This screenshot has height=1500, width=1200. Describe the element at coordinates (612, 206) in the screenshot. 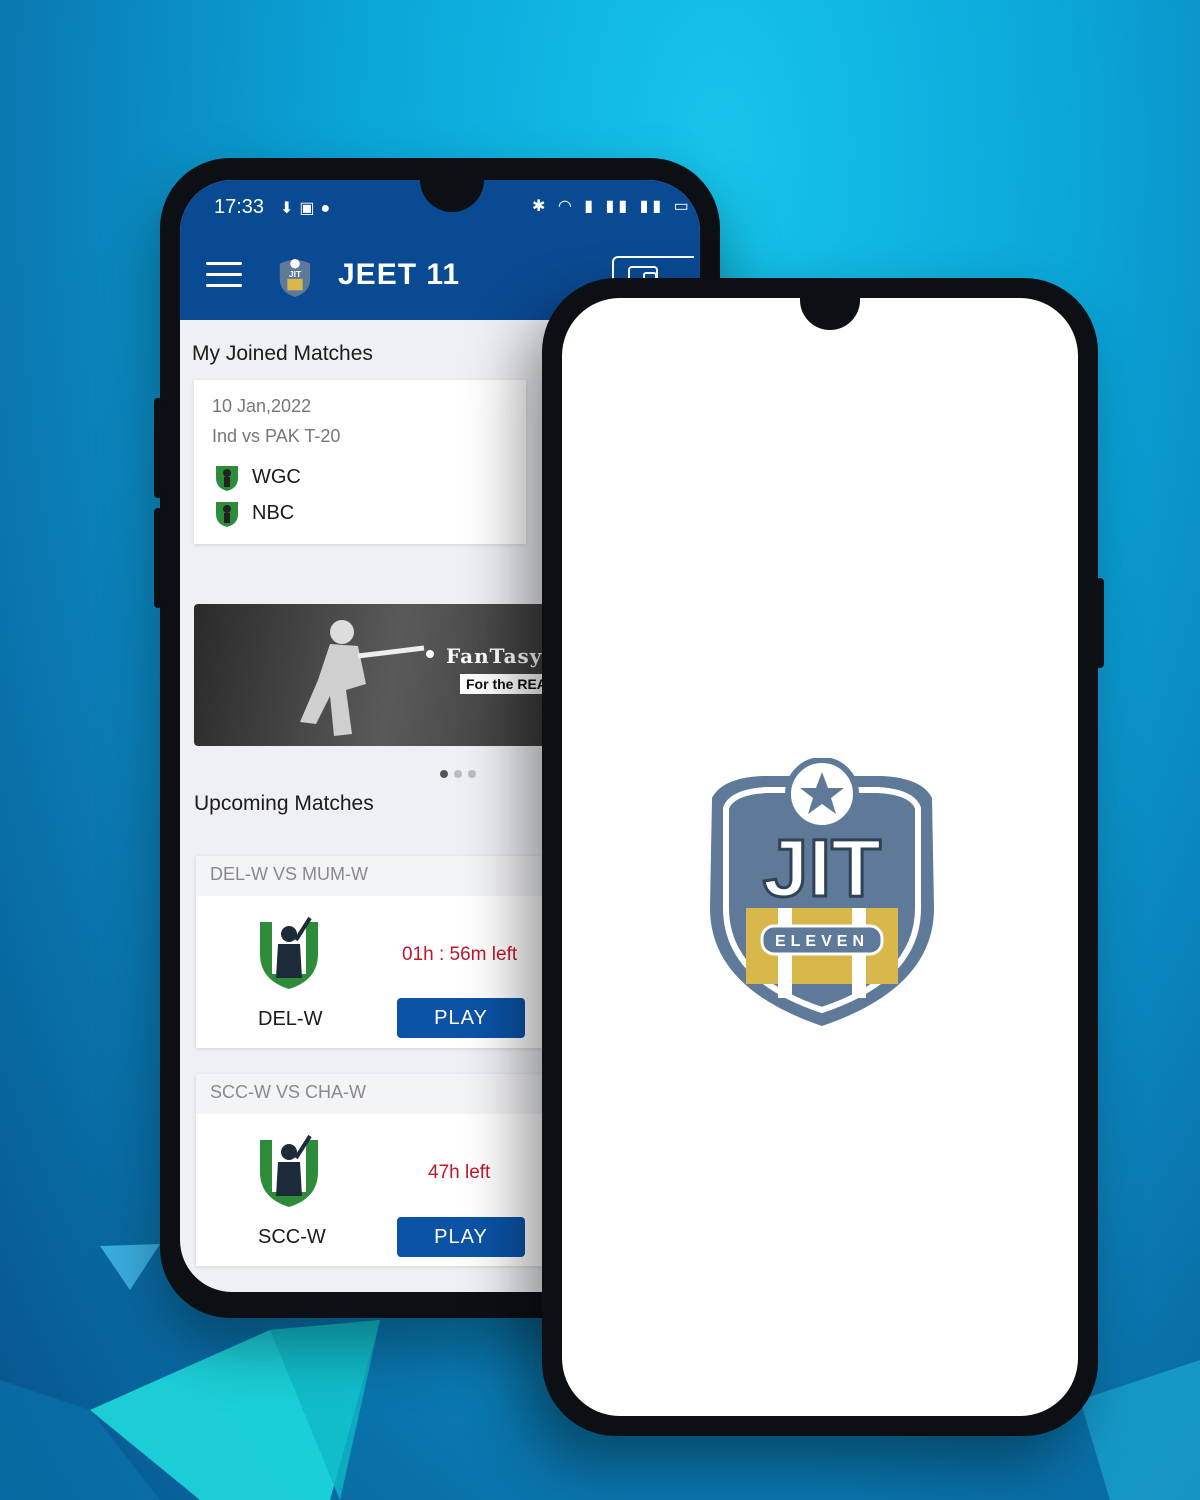

I see `signal-icons: ✱ ◠ ▮ ▮▮ ▮▮ ▭` at that location.